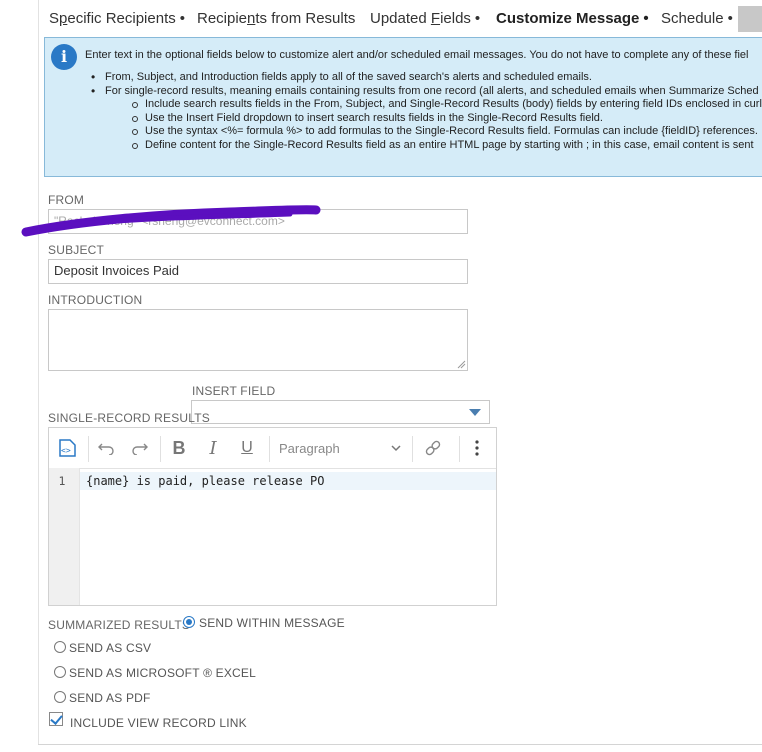 Image resolution: width=762 pixels, height=752 pixels. I want to click on code-text: {name} is paid, please release PO, so click(205, 481).